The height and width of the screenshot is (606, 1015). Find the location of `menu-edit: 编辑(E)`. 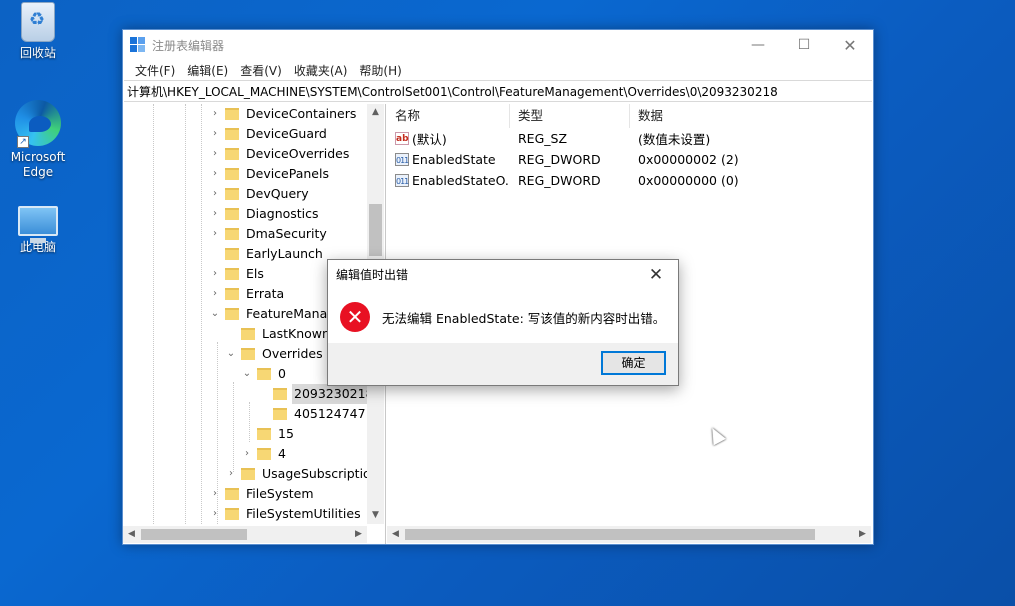

menu-edit: 编辑(E) is located at coordinates (207, 70).